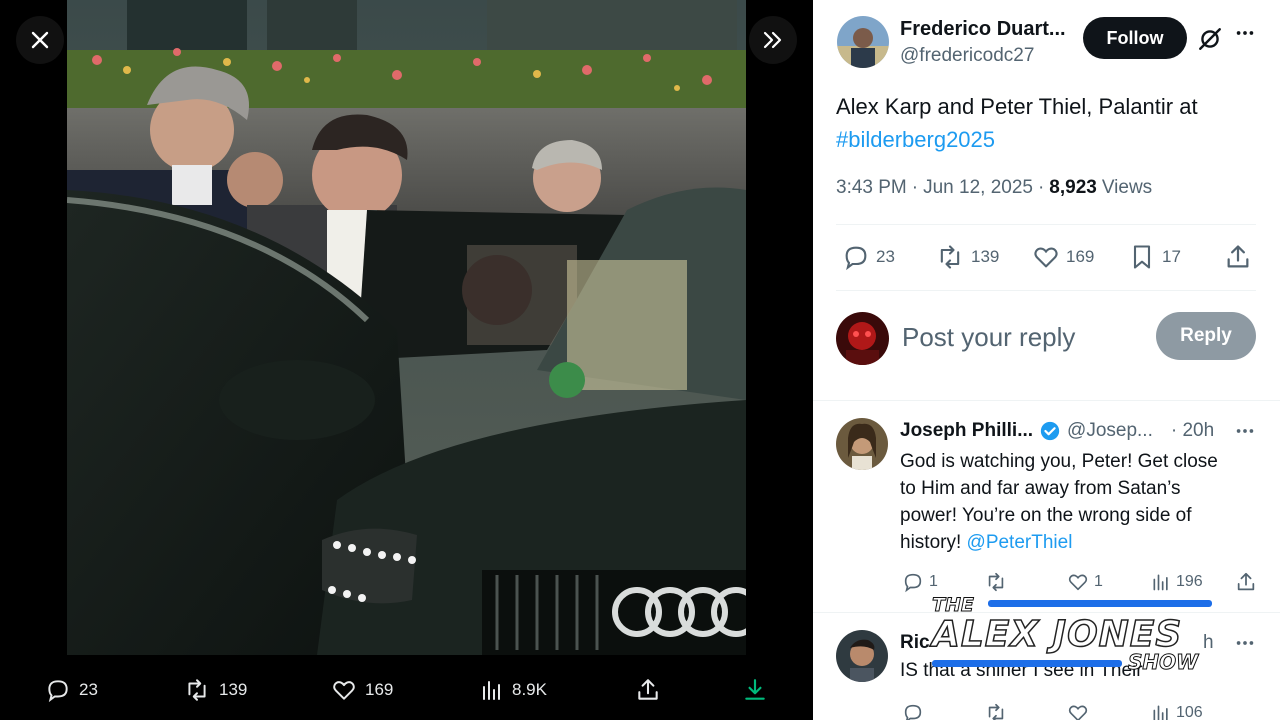 This screenshot has width=1280, height=720. What do you see at coordinates (1059, 461) in the screenshot?
I see `reply-text-line: God is watching you, Peter! Get close` at bounding box center [1059, 461].